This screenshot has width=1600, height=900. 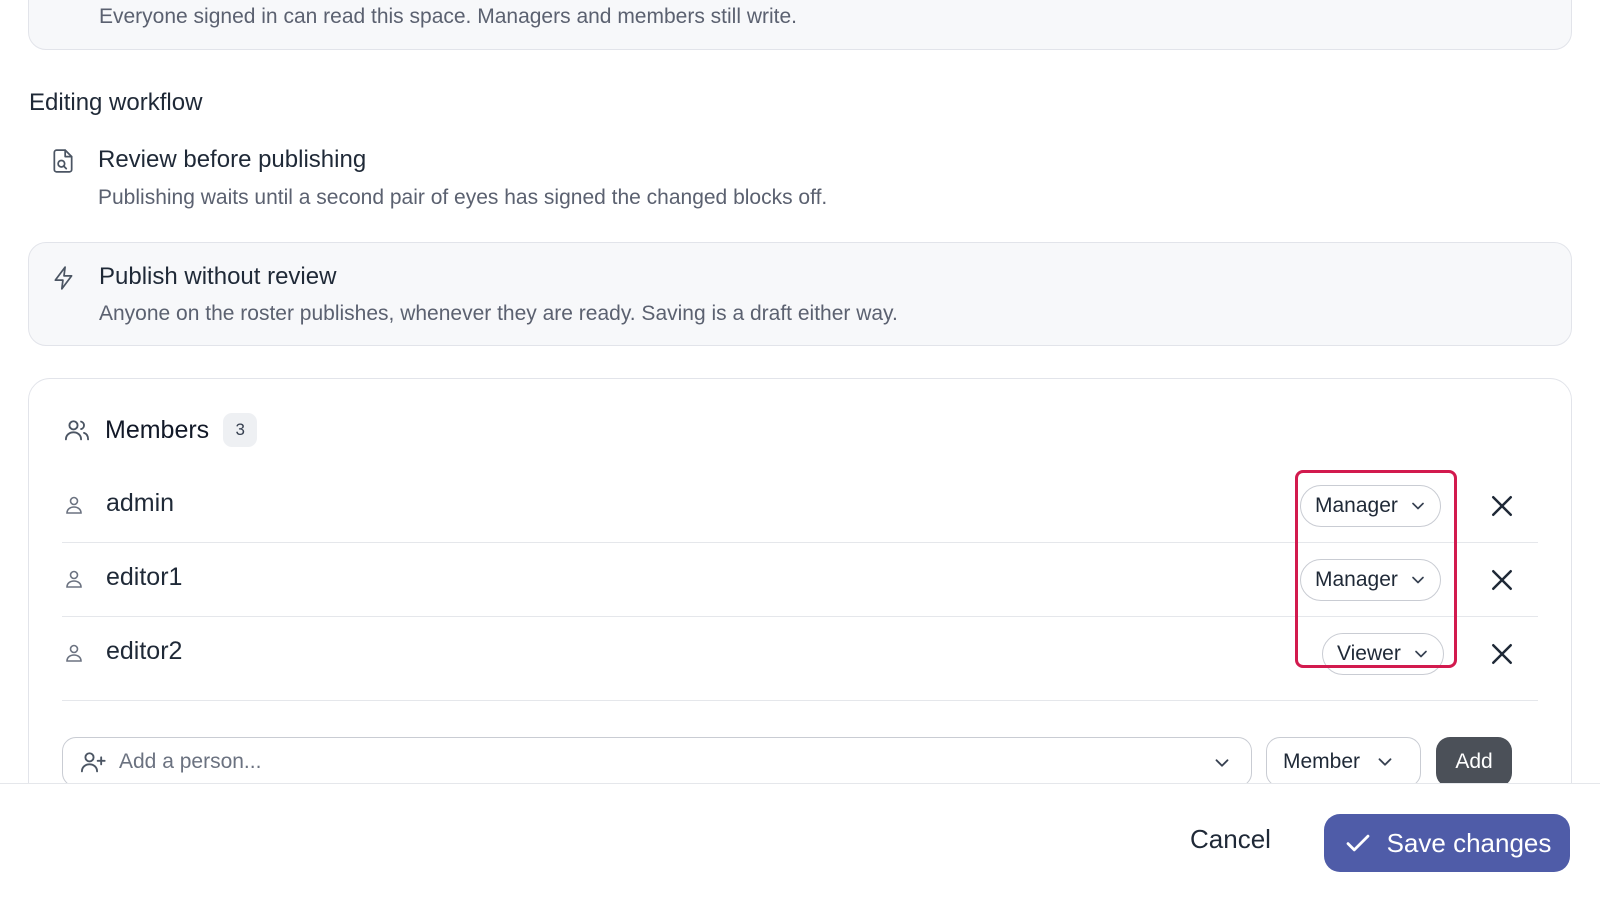 What do you see at coordinates (1322, 761) in the screenshot?
I see `new-member-role-value: Member` at bounding box center [1322, 761].